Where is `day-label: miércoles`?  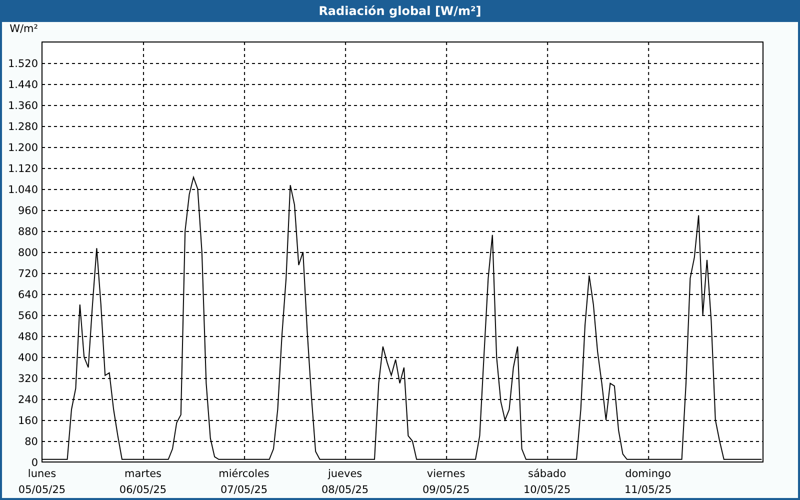
day-label: miércoles is located at coordinates (244, 474).